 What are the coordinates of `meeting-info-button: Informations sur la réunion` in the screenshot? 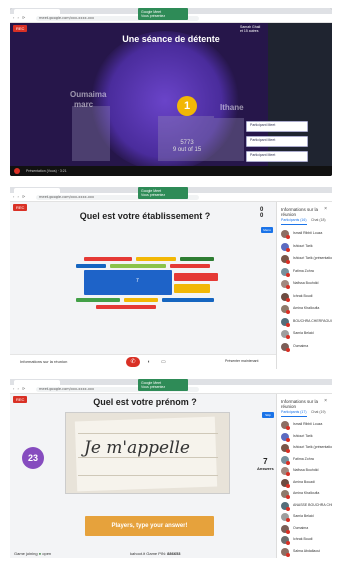 It's located at (43, 361).